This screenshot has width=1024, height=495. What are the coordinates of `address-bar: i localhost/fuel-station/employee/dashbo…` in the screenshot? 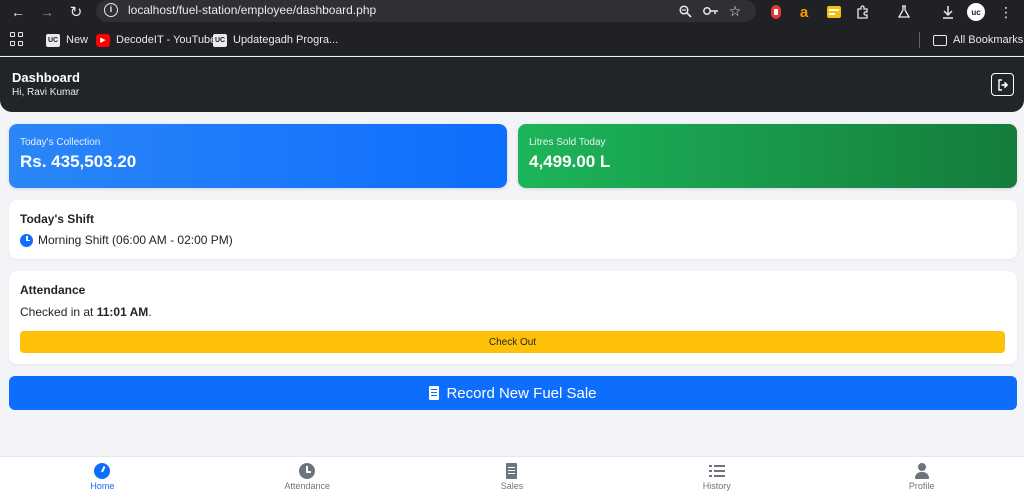 It's located at (426, 11).